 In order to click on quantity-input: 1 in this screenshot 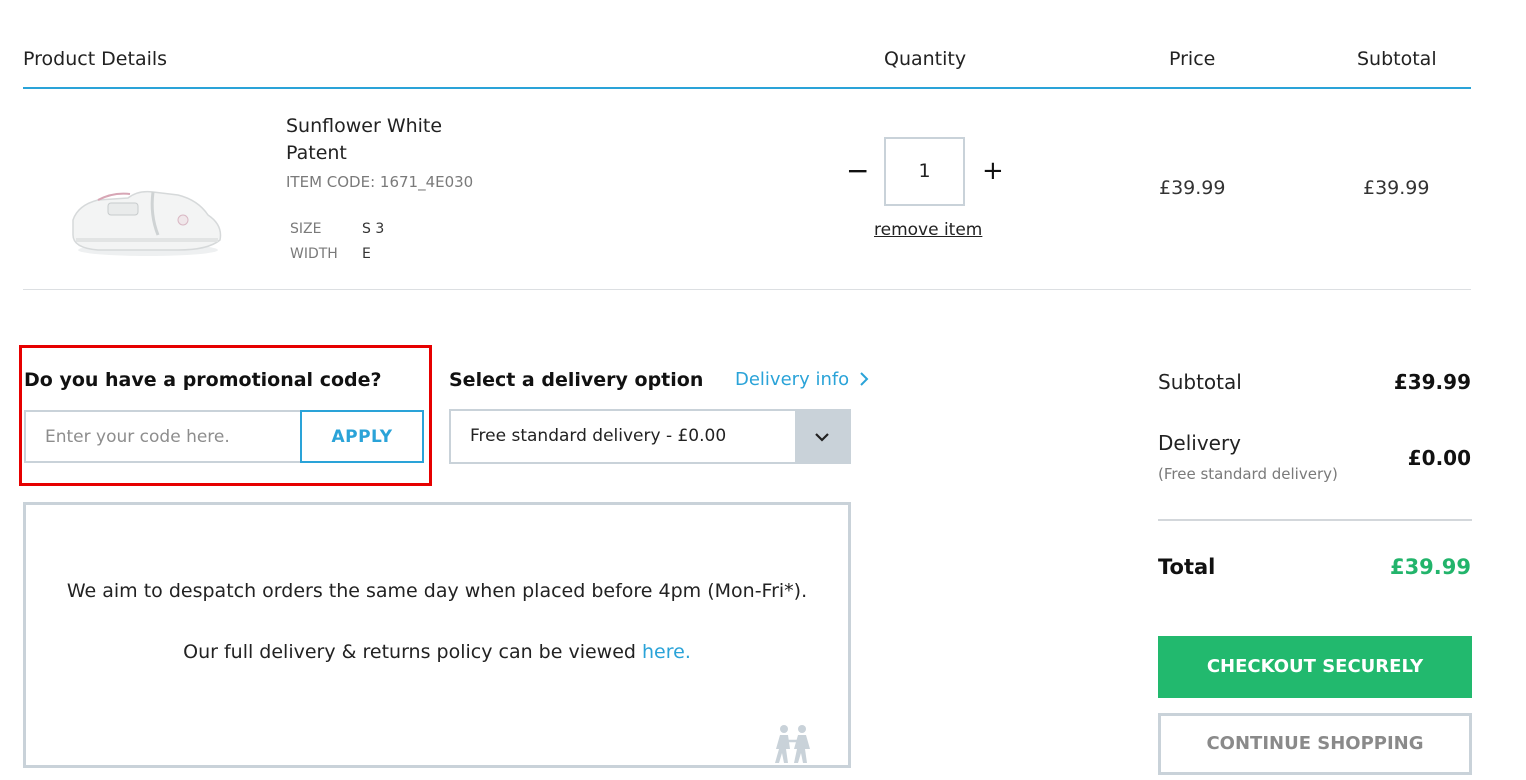, I will do `click(924, 171)`.